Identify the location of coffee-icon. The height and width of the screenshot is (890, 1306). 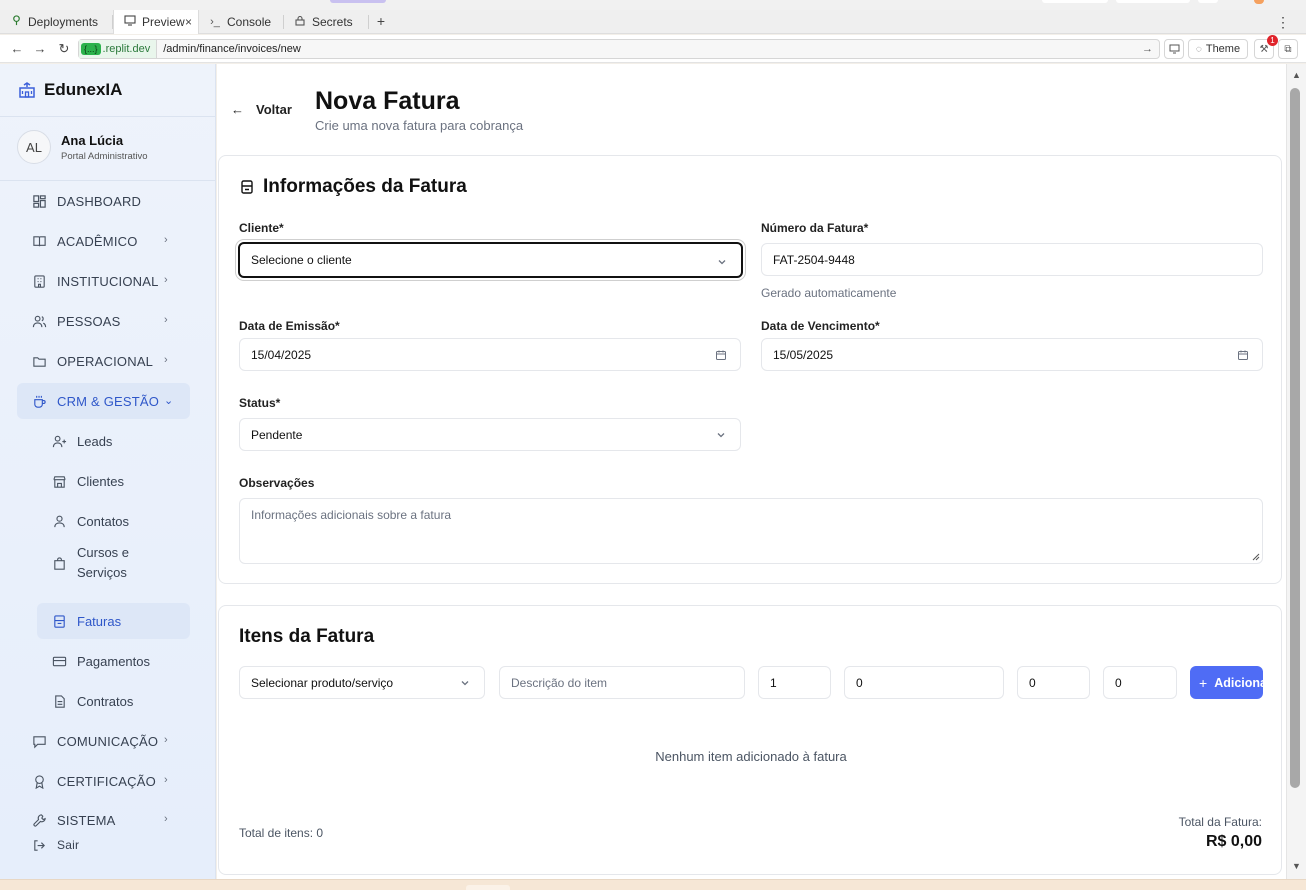
(39, 401).